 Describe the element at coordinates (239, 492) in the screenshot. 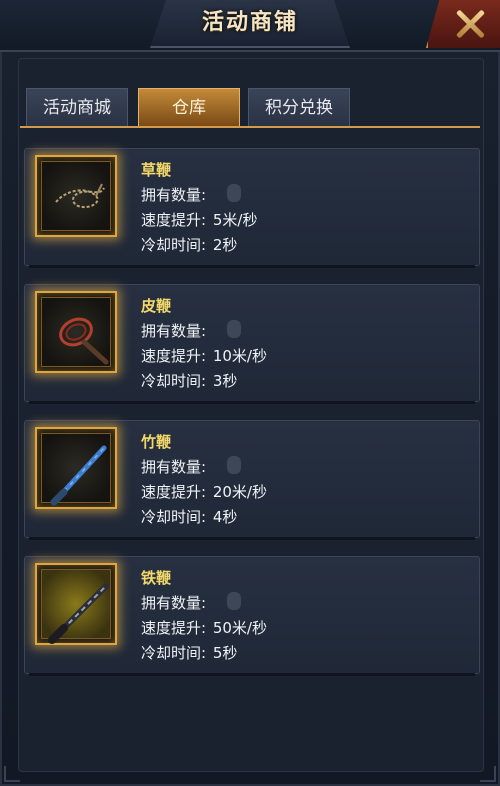

I see `speed-value: 20米/秒` at that location.